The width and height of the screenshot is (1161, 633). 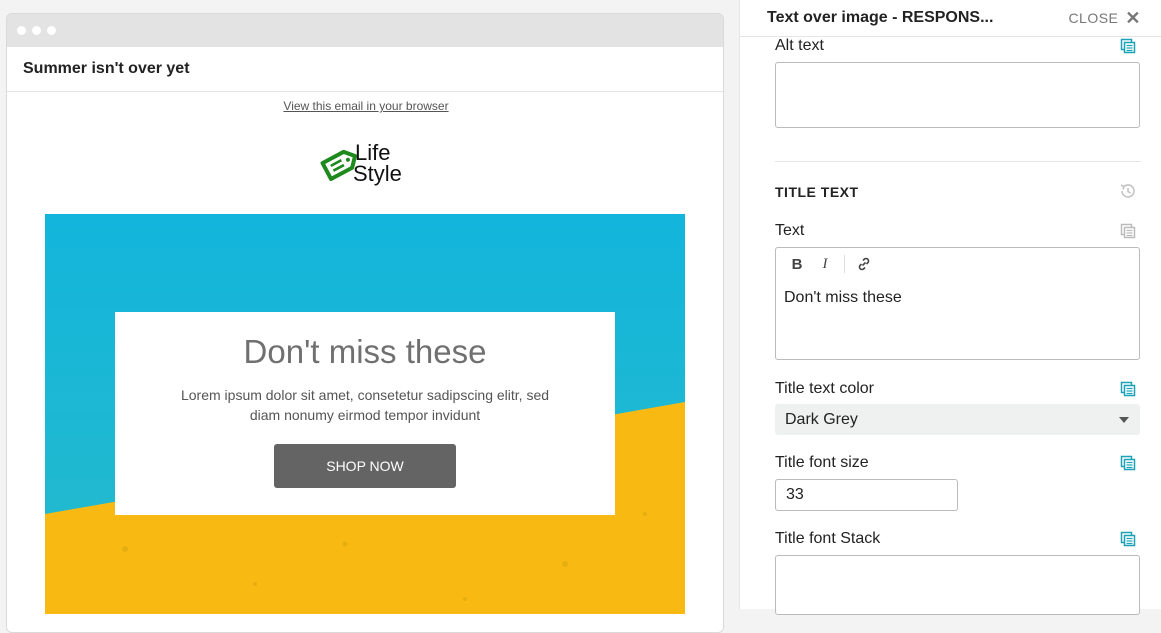 What do you see at coordinates (844, 264) in the screenshot?
I see `toolbar-separator` at bounding box center [844, 264].